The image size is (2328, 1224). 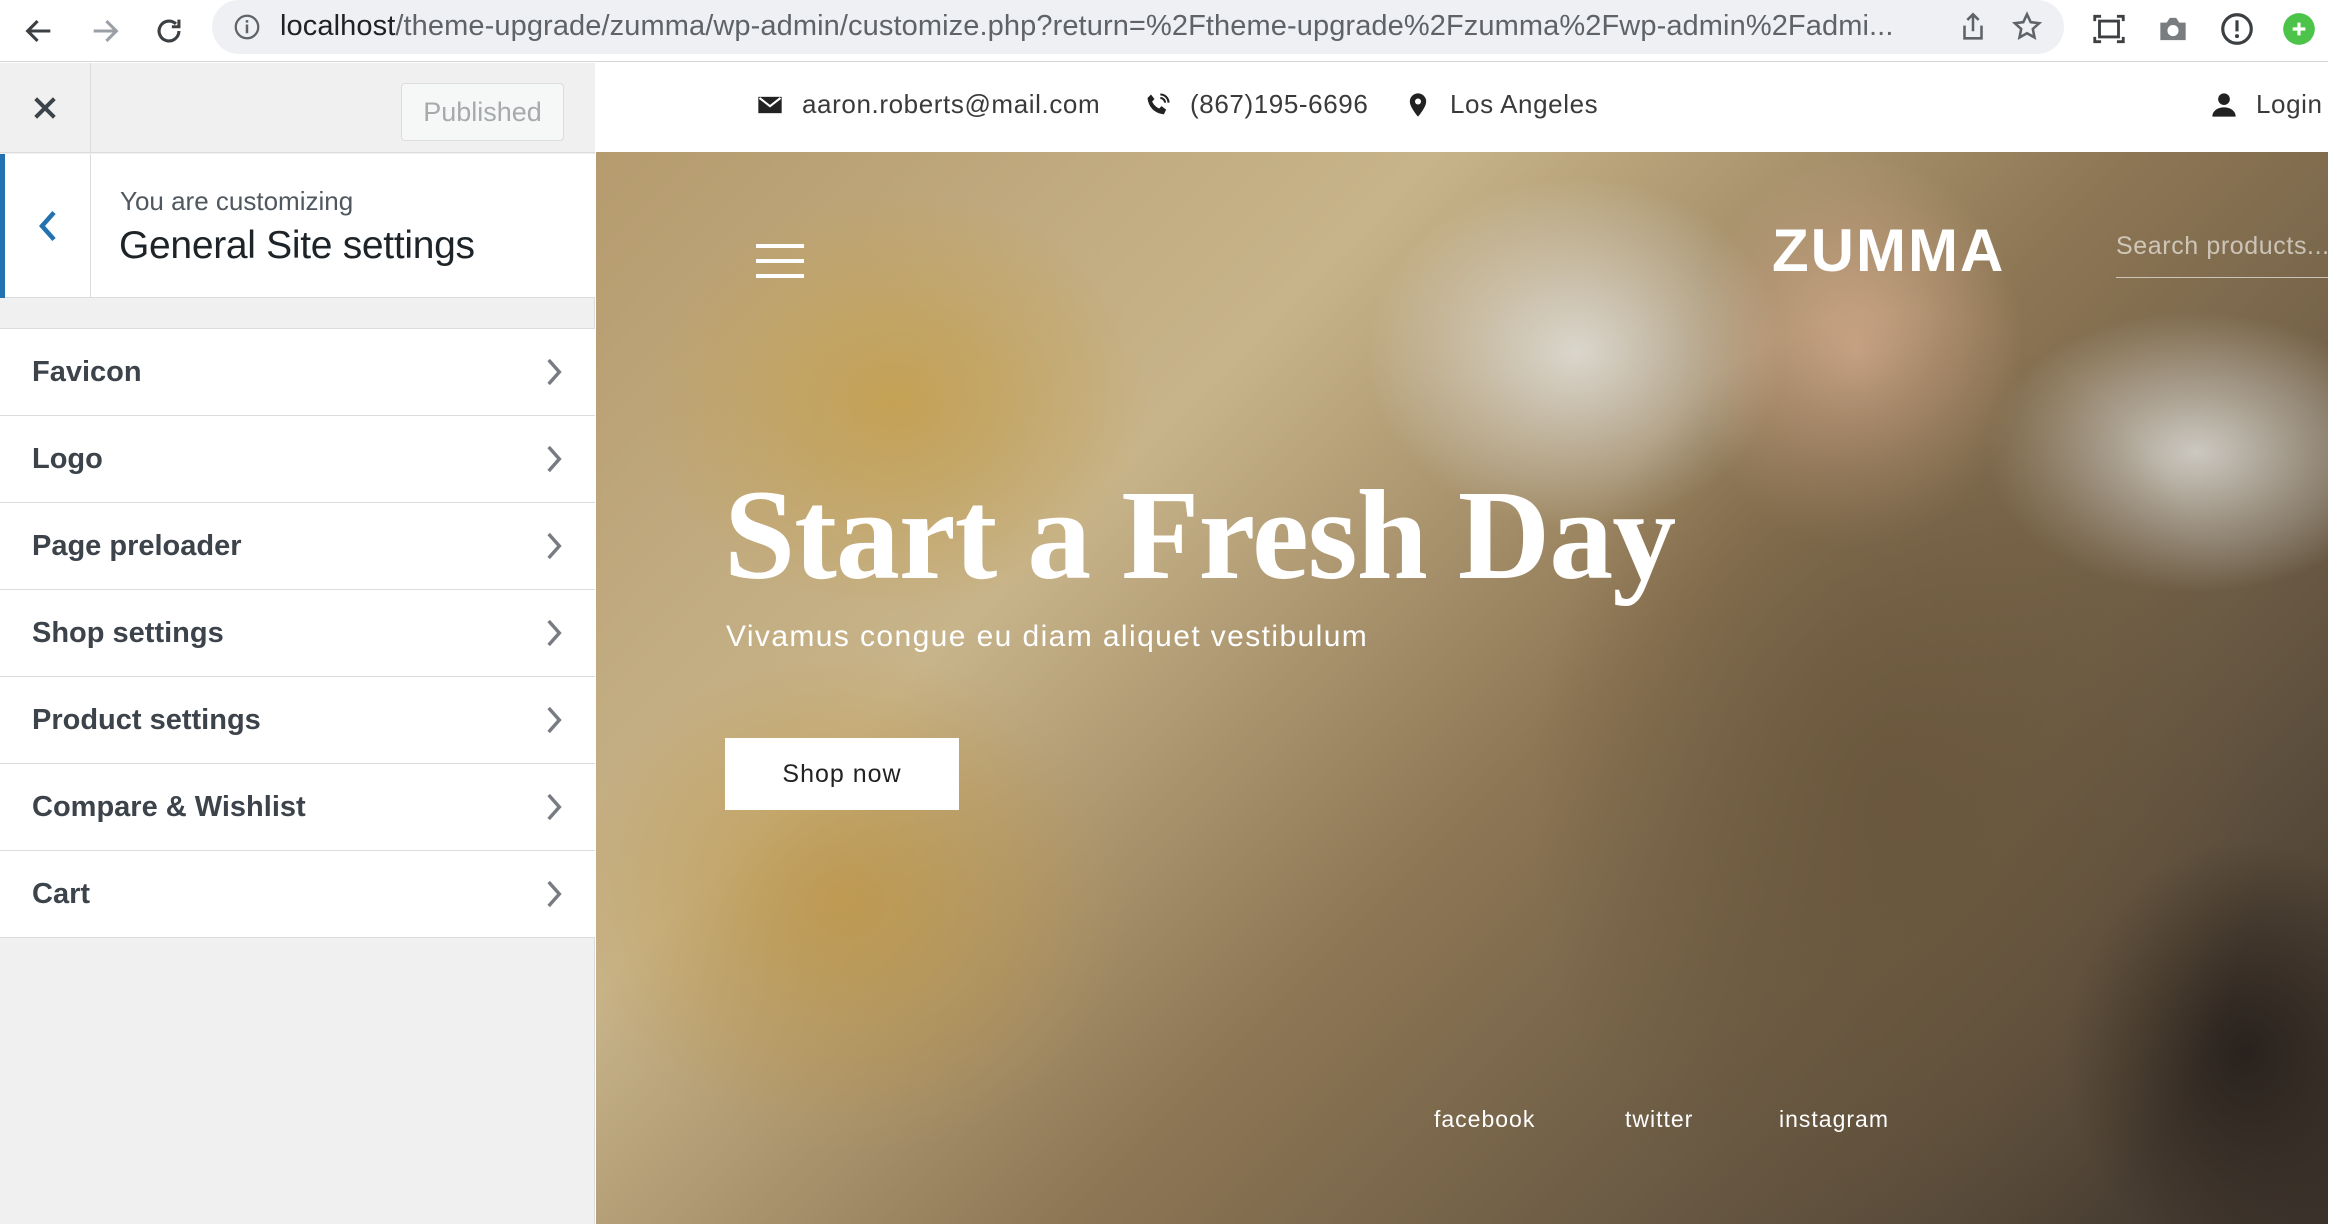 I want to click on menu-item-page-preloader: Page preloader, so click(x=297, y=546).